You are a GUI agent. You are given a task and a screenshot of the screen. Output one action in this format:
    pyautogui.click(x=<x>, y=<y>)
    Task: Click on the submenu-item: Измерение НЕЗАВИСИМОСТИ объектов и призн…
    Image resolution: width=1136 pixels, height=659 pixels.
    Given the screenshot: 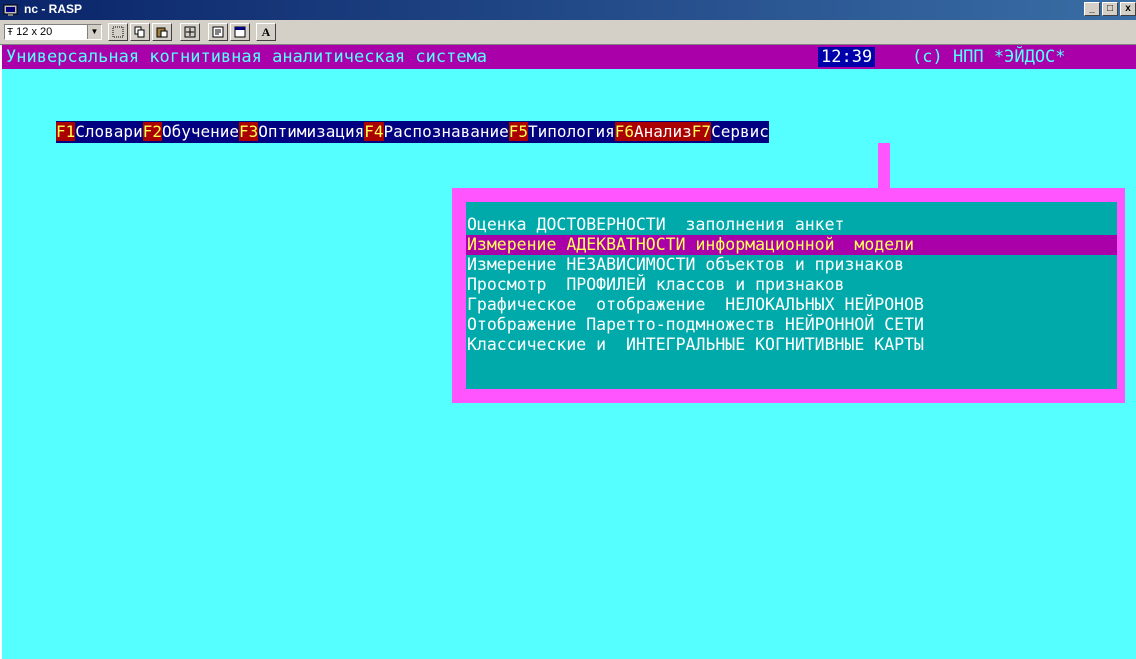 What is the action you would take?
    pyautogui.click(x=791, y=265)
    